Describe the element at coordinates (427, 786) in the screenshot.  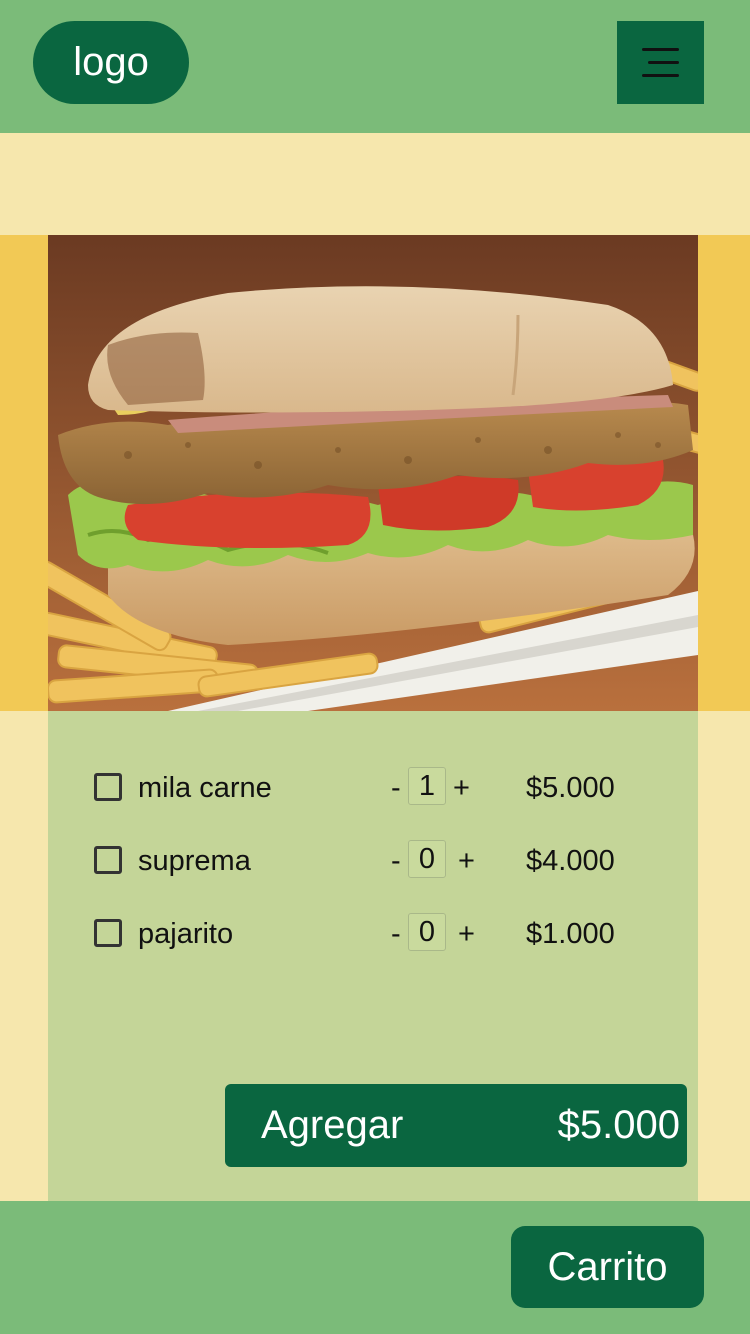
I see `quantity-field: 1` at that location.